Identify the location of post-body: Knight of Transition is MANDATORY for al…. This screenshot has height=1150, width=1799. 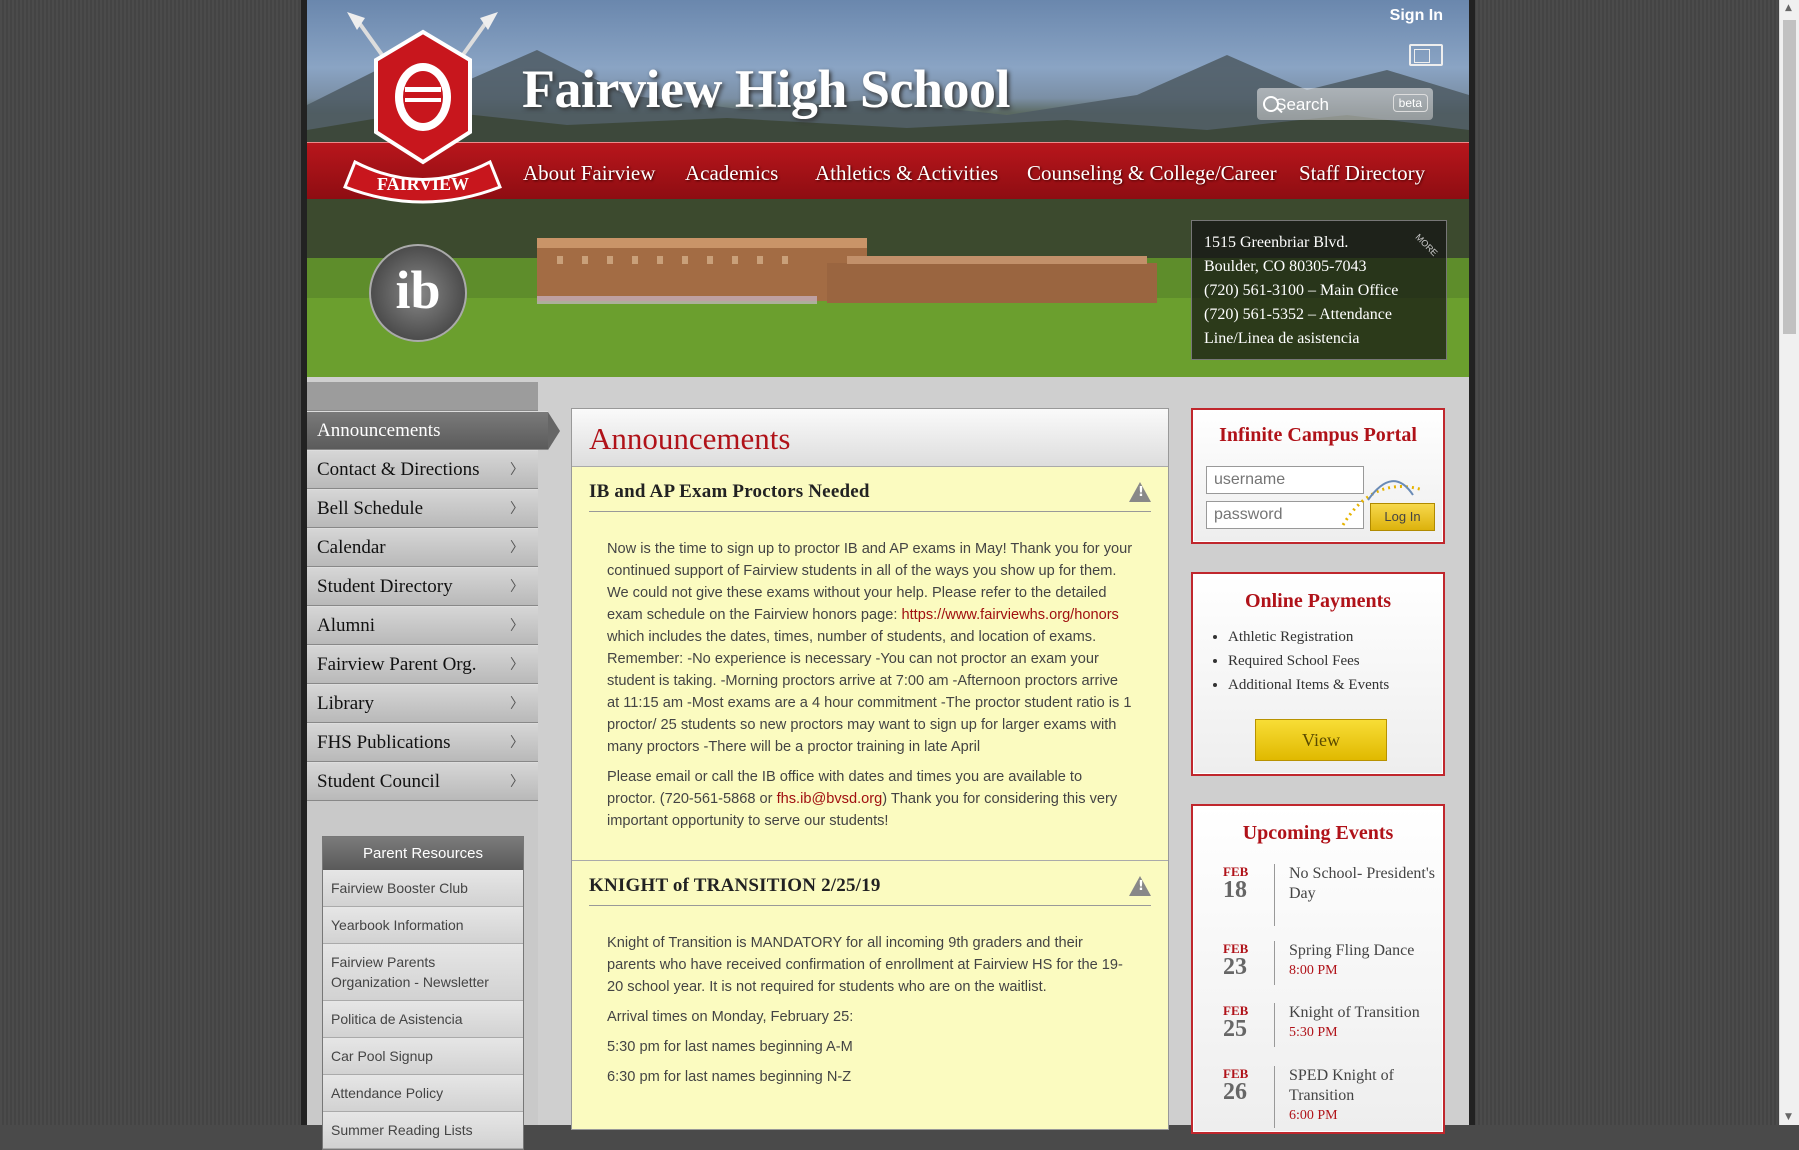
(865, 965).